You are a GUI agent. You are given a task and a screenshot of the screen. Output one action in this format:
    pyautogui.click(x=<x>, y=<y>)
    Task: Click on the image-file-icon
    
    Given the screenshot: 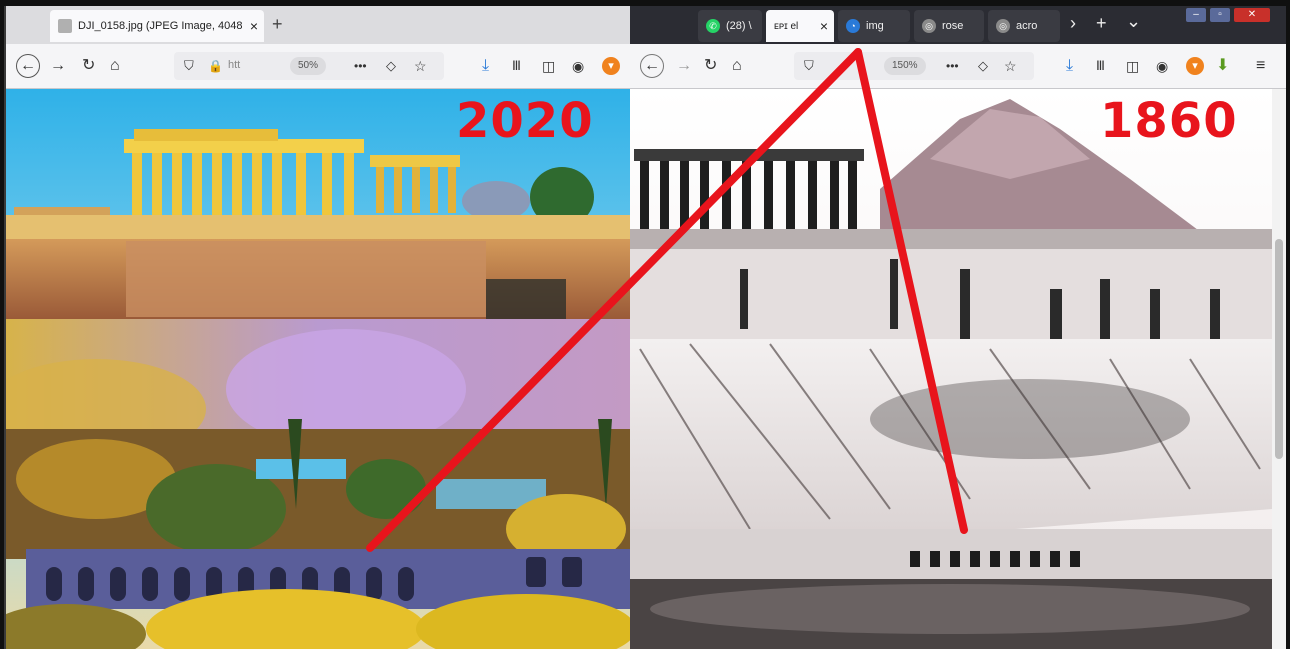 What is the action you would take?
    pyautogui.click(x=65, y=26)
    